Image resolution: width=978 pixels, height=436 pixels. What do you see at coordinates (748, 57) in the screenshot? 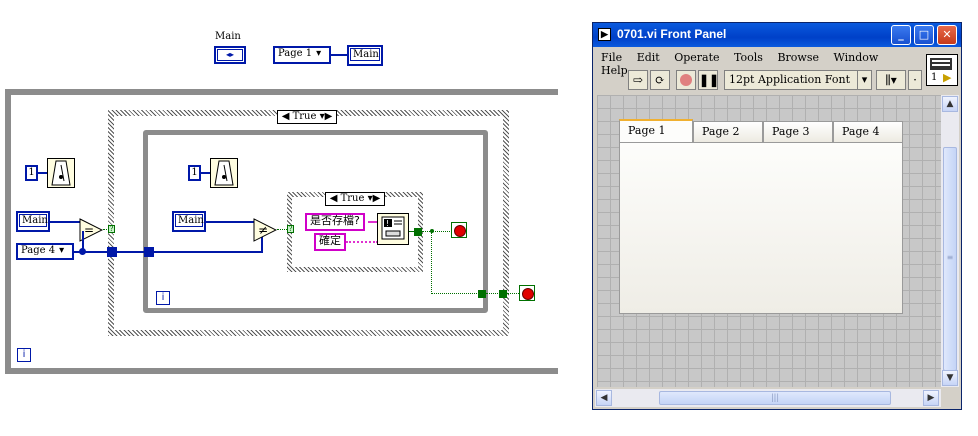
I see `menu-tools: Tools` at bounding box center [748, 57].